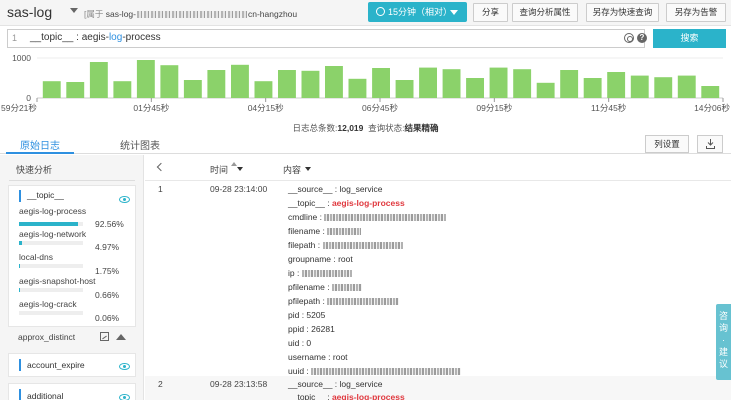  I want to click on log-field-uid: uid : 0, so click(299, 343).